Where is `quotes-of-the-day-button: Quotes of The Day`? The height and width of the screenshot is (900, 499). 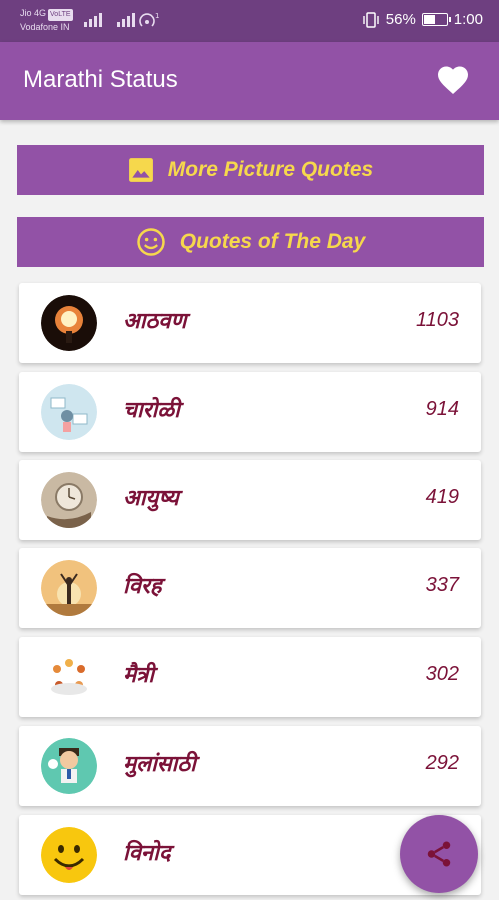
quotes-of-the-day-button: Quotes of The Day is located at coordinates (250, 242).